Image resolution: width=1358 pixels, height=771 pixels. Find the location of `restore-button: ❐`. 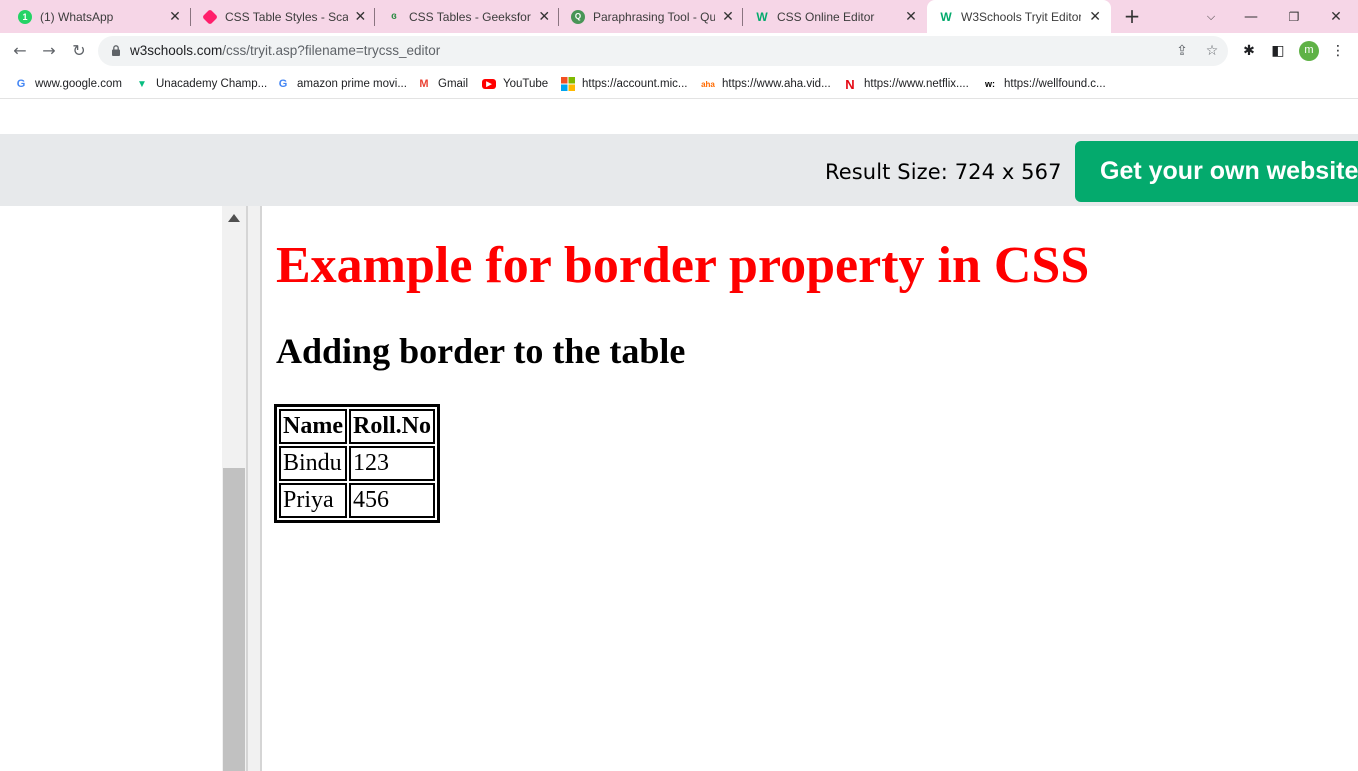

restore-button: ❐ is located at coordinates (1294, 16).